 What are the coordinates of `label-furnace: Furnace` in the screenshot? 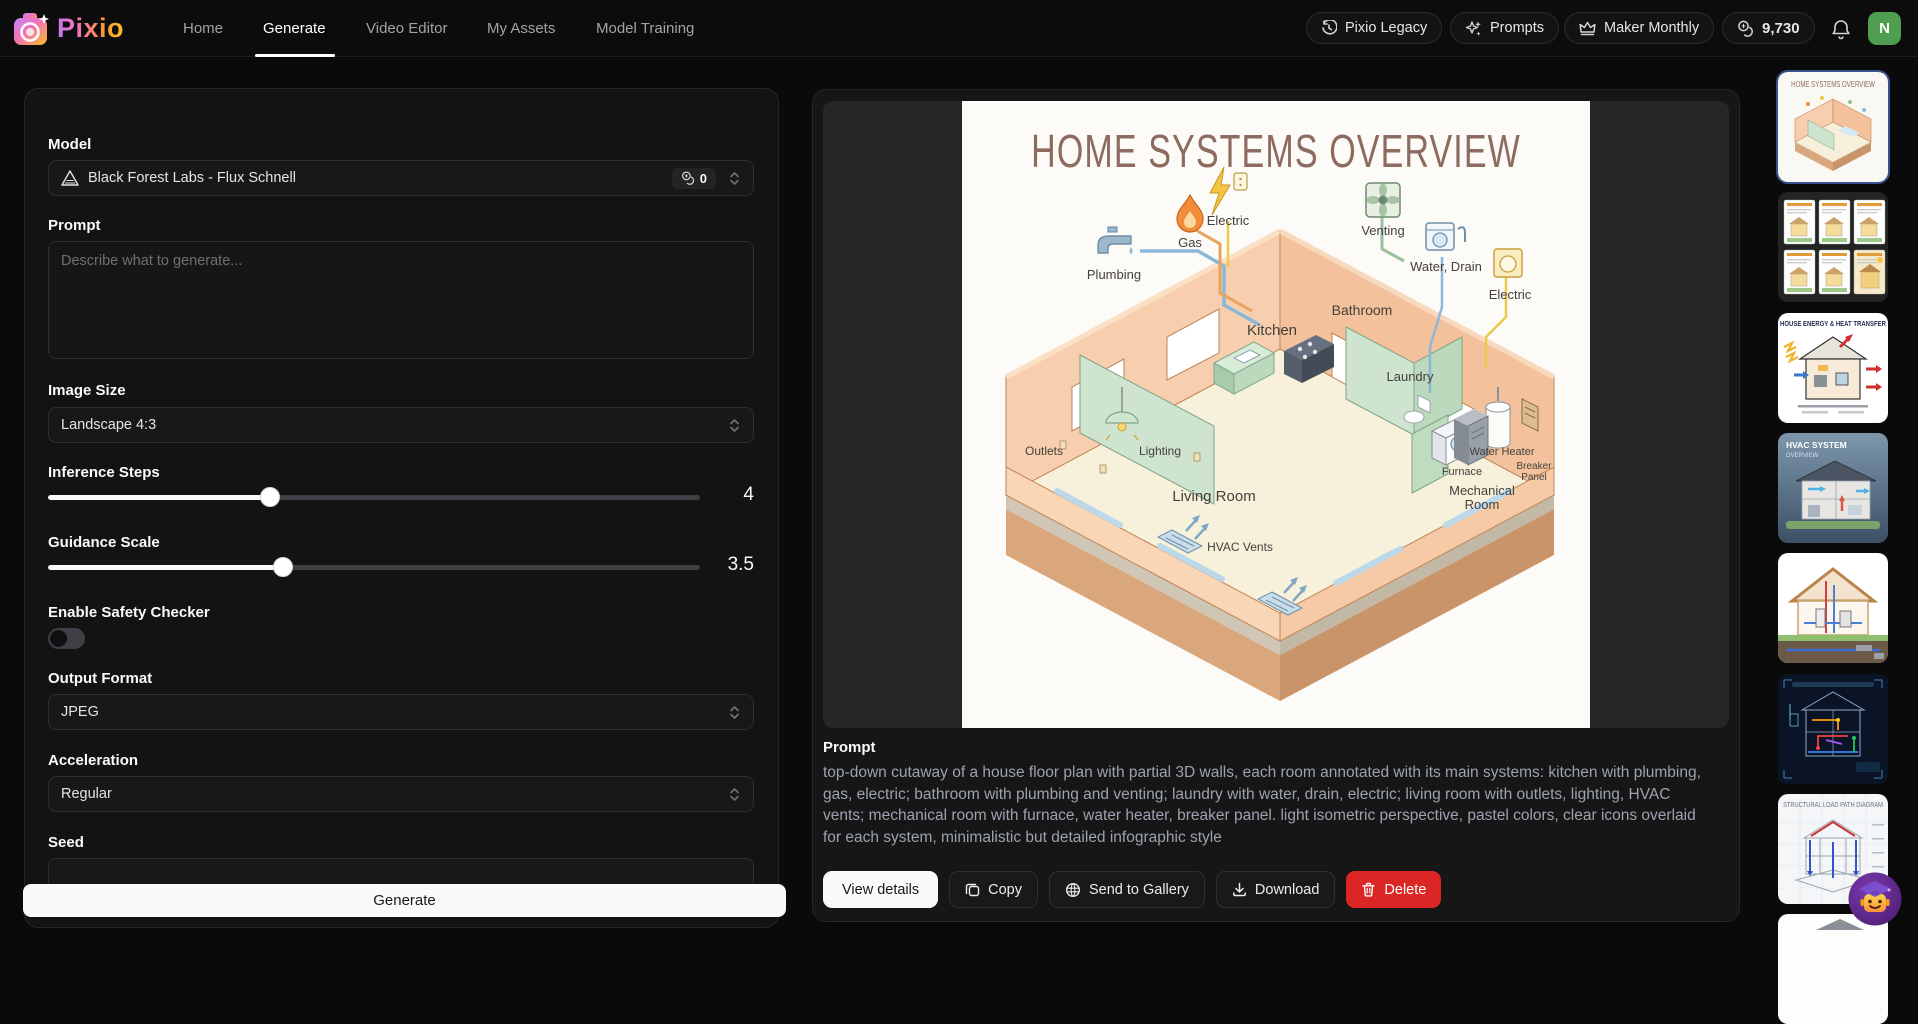 It's located at (1462, 472).